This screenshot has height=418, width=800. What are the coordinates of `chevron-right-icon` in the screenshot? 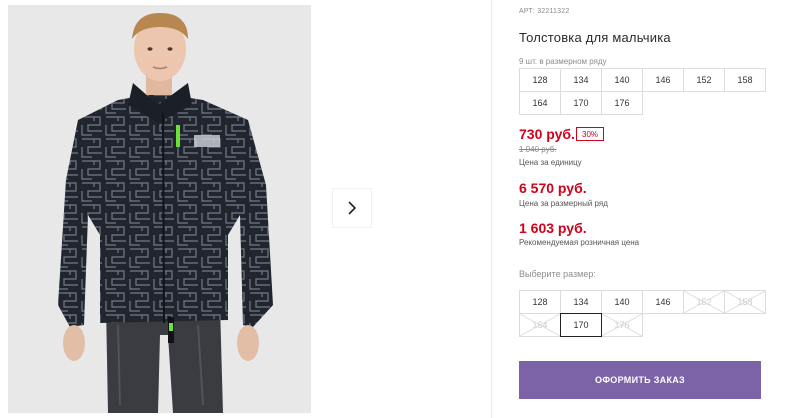 It's located at (352, 208).